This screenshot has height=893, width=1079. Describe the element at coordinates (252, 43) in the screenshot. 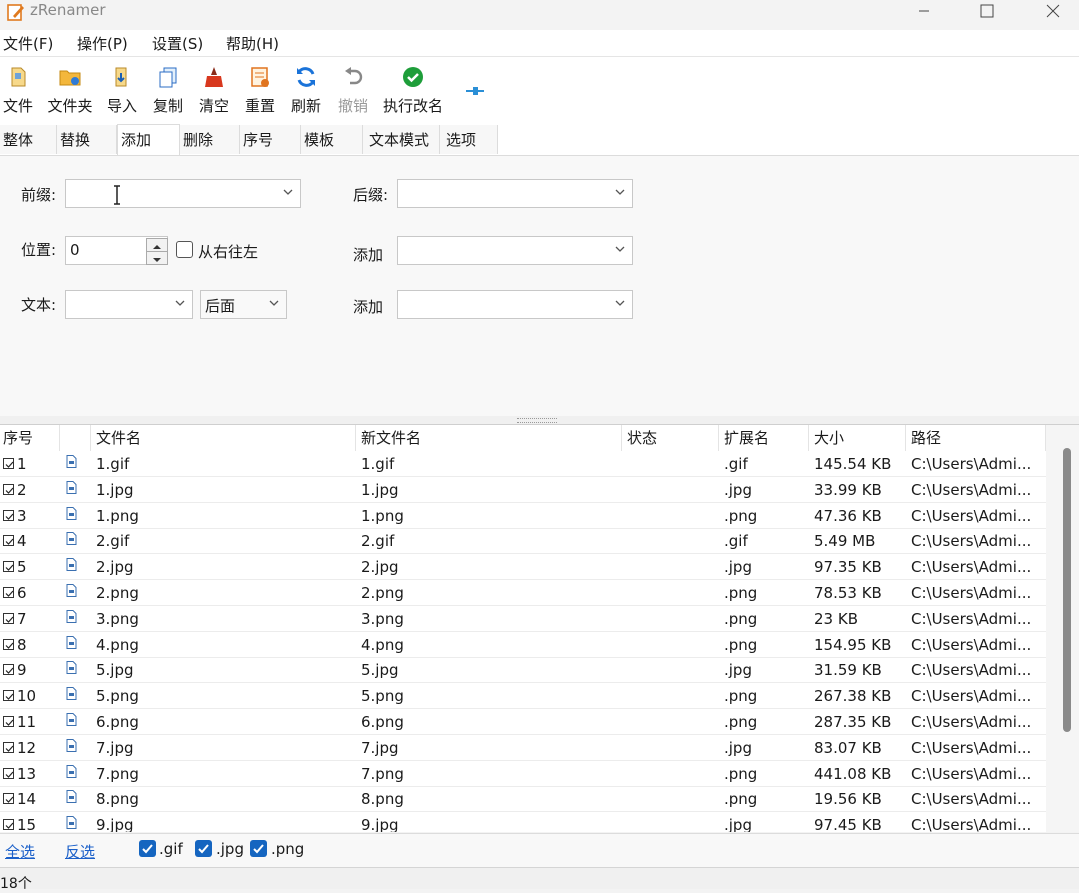

I see `menu-help: 帮助(H)` at that location.